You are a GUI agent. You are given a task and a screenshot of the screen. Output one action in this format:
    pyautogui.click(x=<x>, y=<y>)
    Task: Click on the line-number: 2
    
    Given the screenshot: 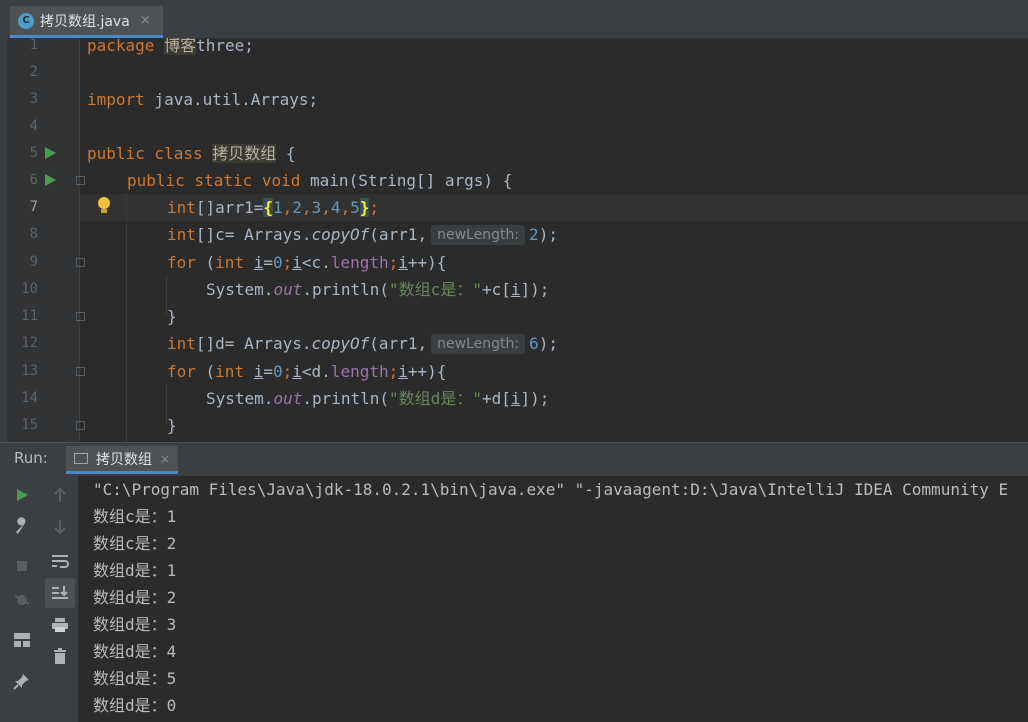 What is the action you would take?
    pyautogui.click(x=33, y=72)
    